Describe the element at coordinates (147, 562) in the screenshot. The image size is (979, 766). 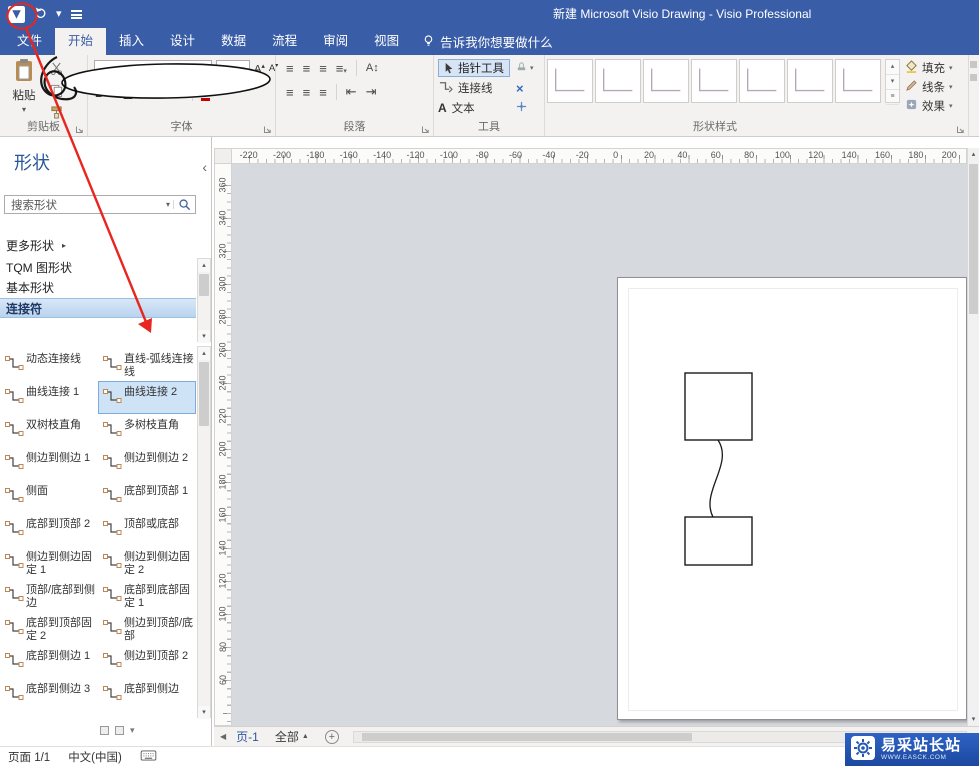
I see `stencil-item: 侧边到侧边固定 2` at that location.